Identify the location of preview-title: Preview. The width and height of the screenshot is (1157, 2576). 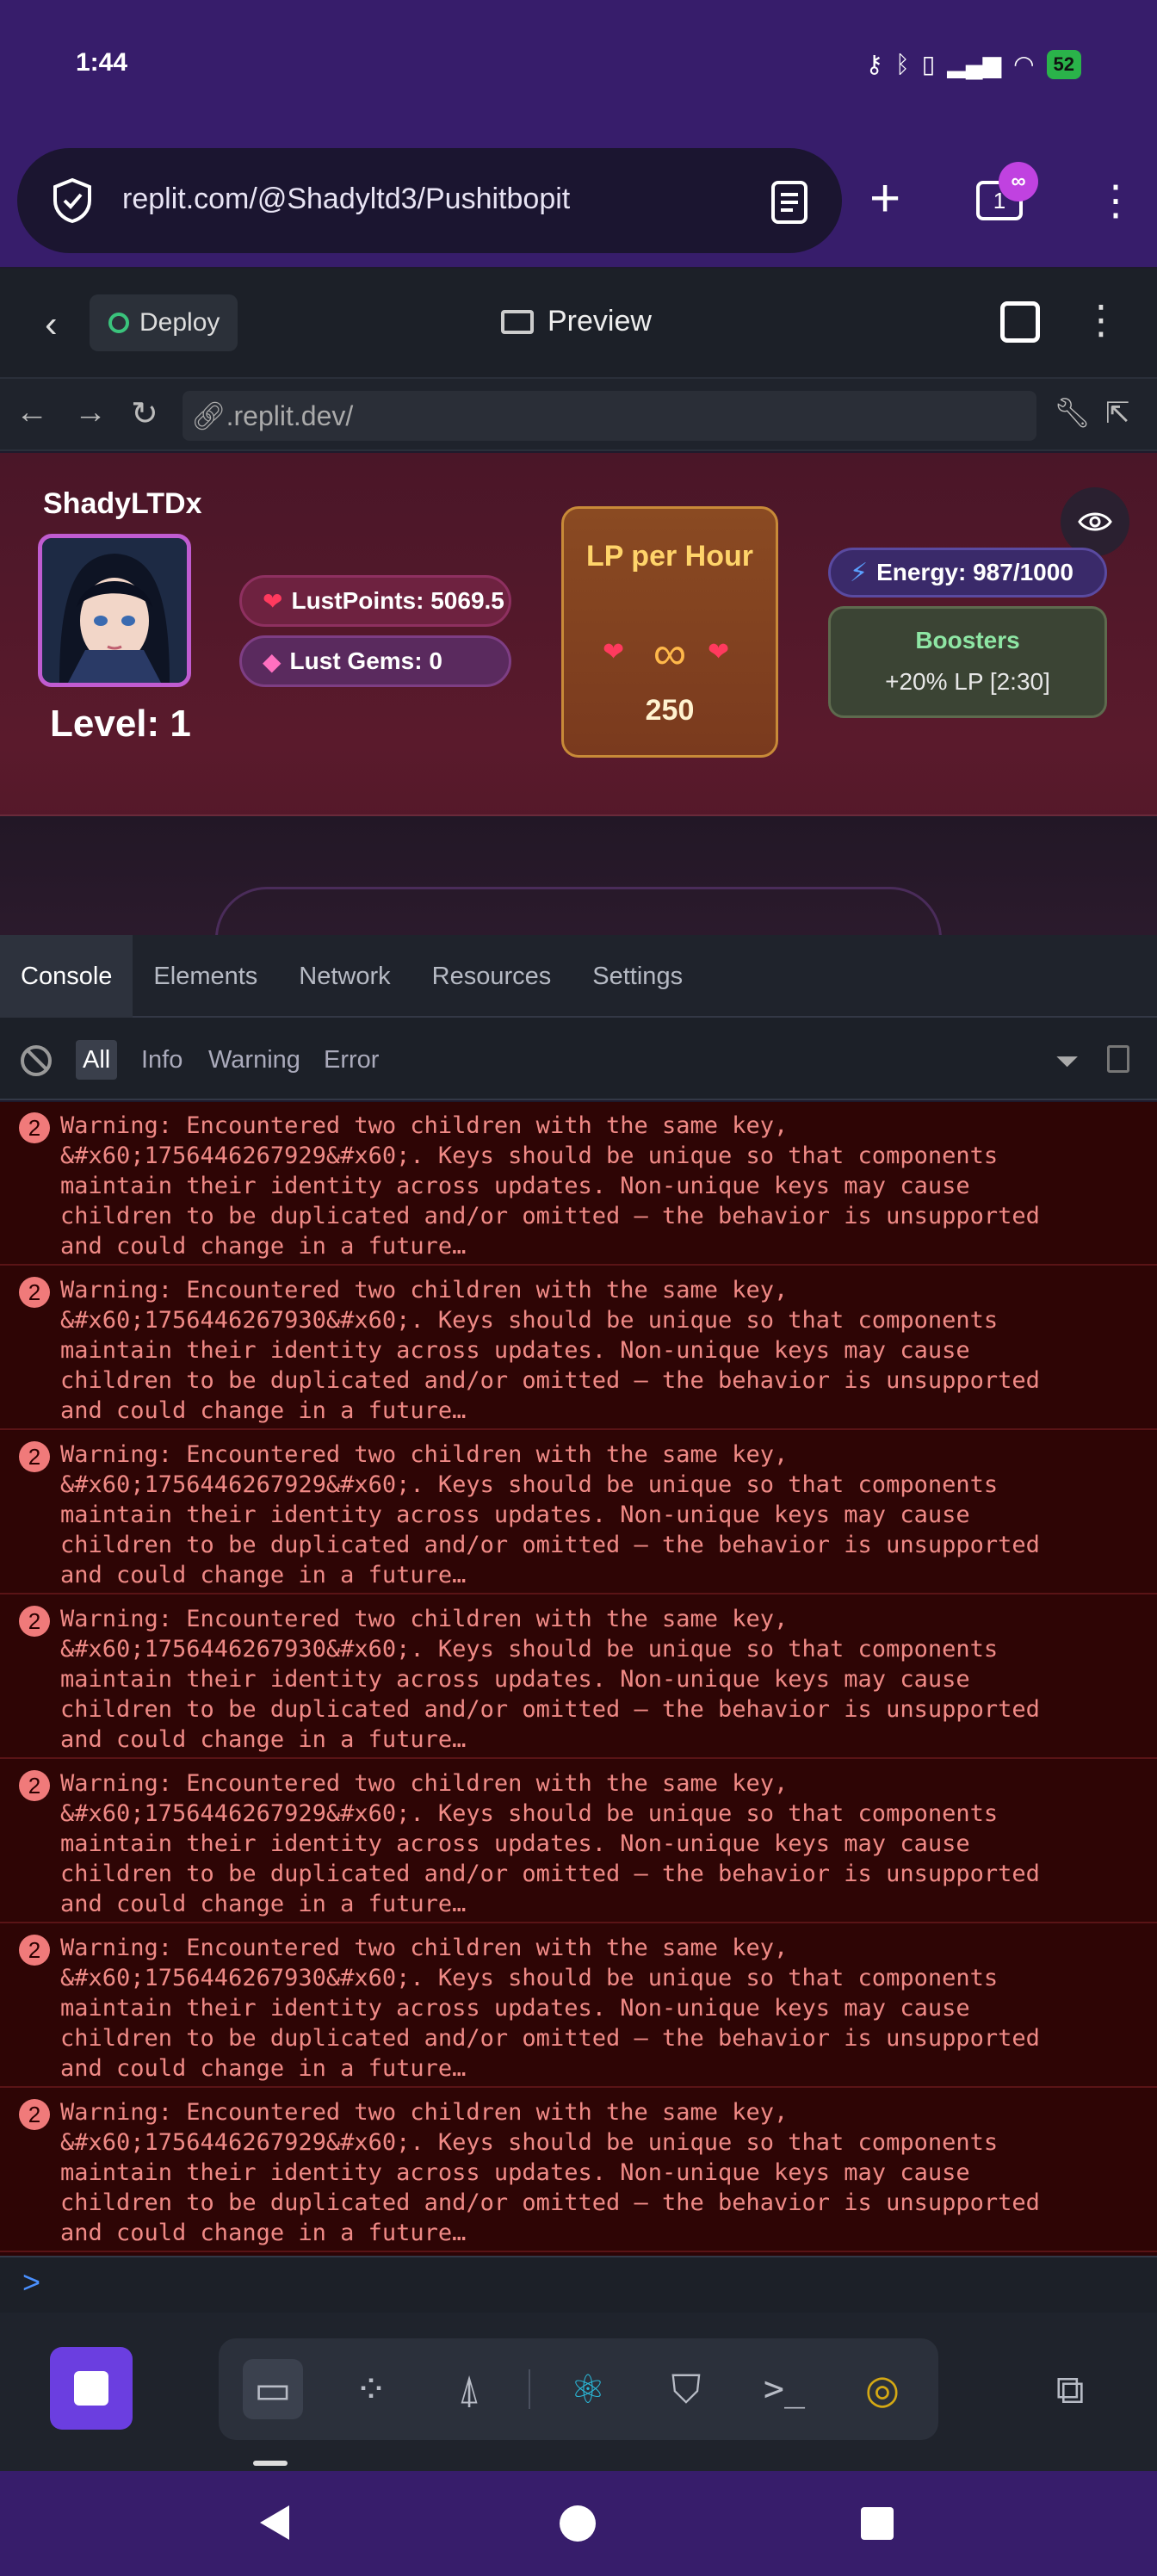
(577, 321).